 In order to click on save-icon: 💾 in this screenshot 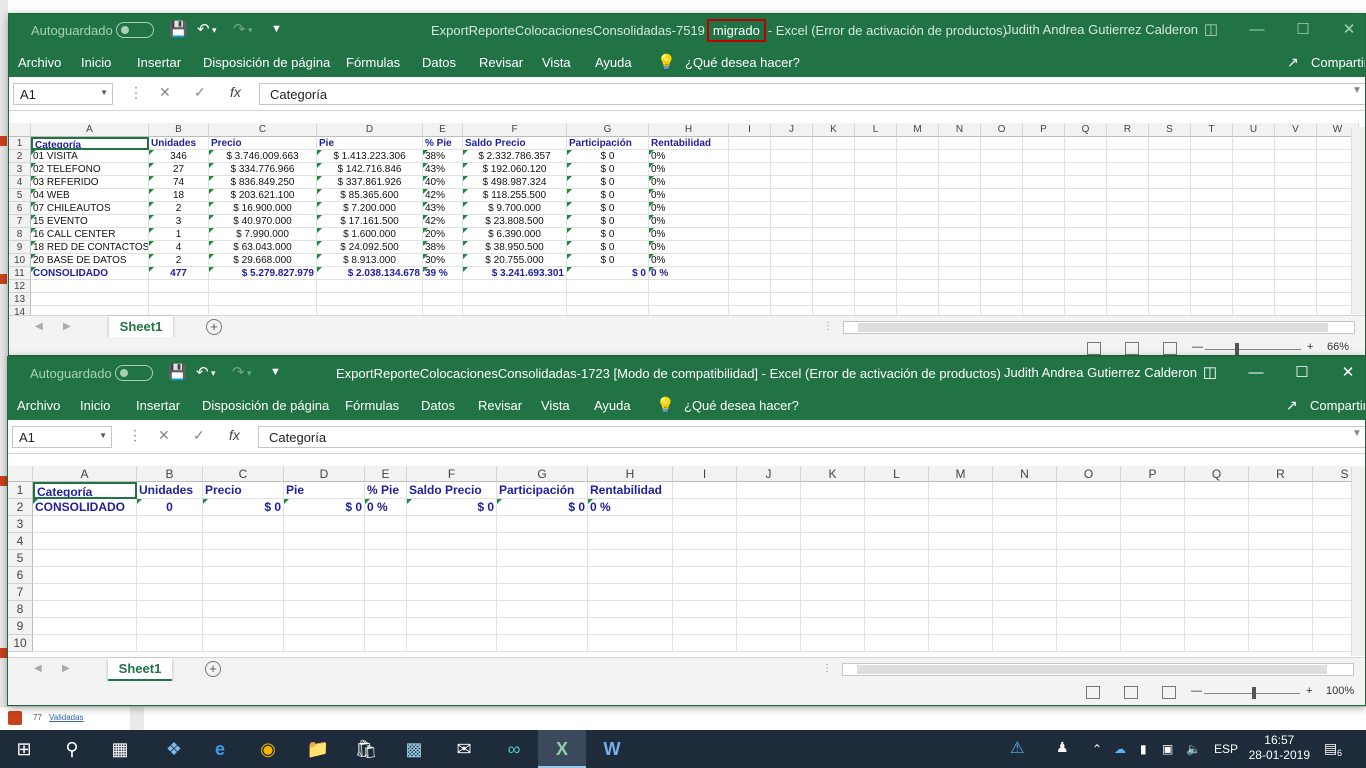, I will do `click(177, 372)`.